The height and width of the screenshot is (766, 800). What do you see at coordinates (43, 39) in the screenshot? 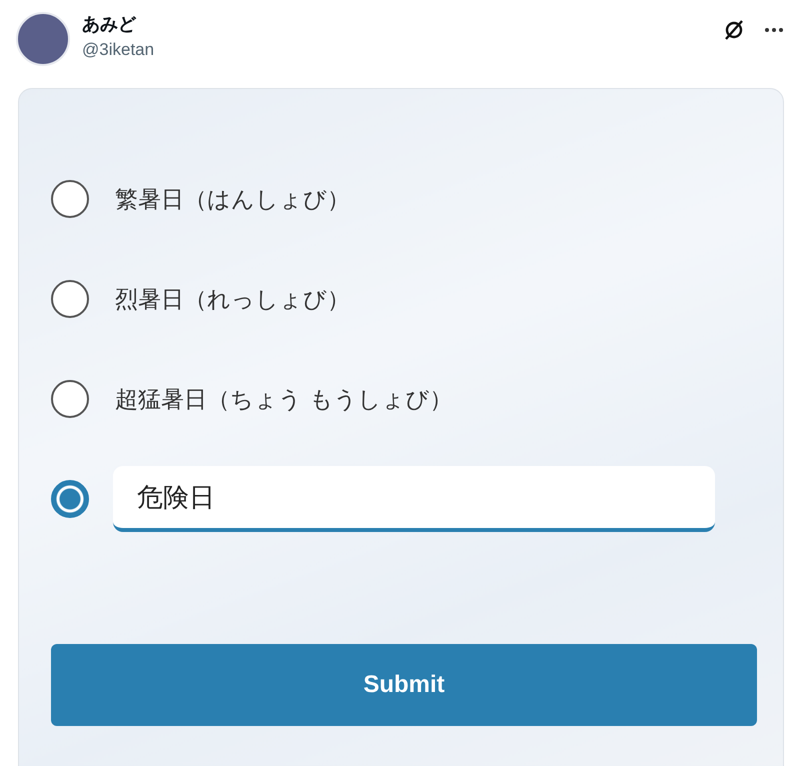
I see `avatar` at bounding box center [43, 39].